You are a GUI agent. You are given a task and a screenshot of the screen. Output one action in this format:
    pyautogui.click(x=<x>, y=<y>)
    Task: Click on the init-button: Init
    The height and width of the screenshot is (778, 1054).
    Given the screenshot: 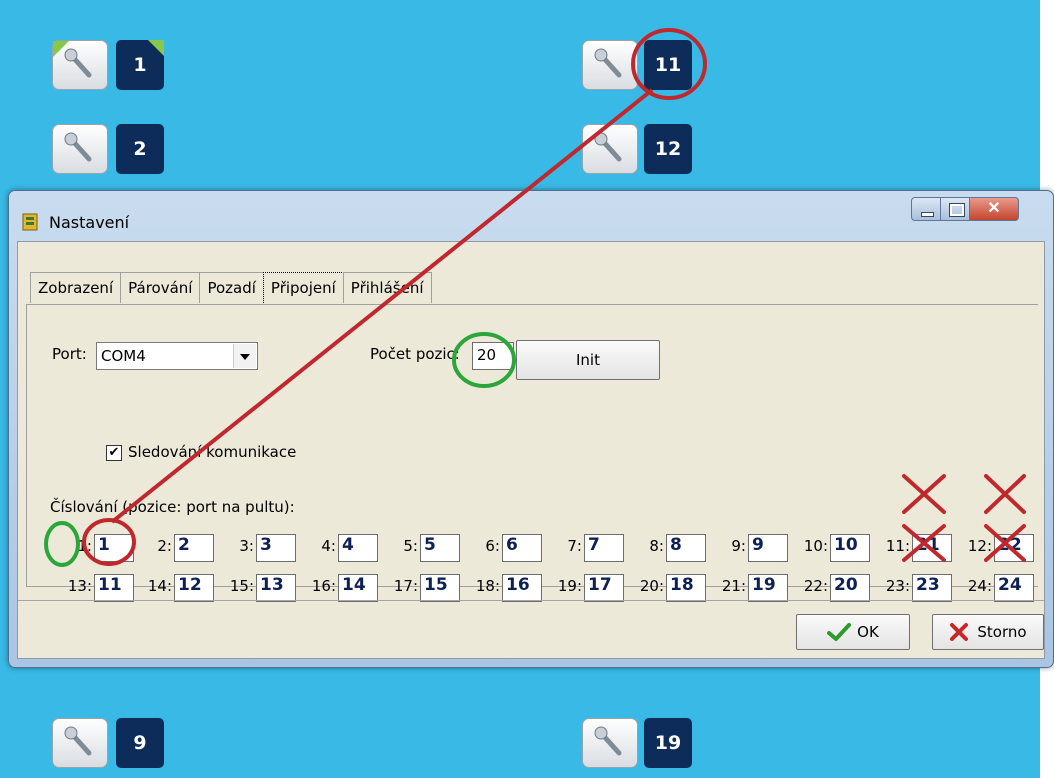 What is the action you would take?
    pyautogui.click(x=588, y=360)
    